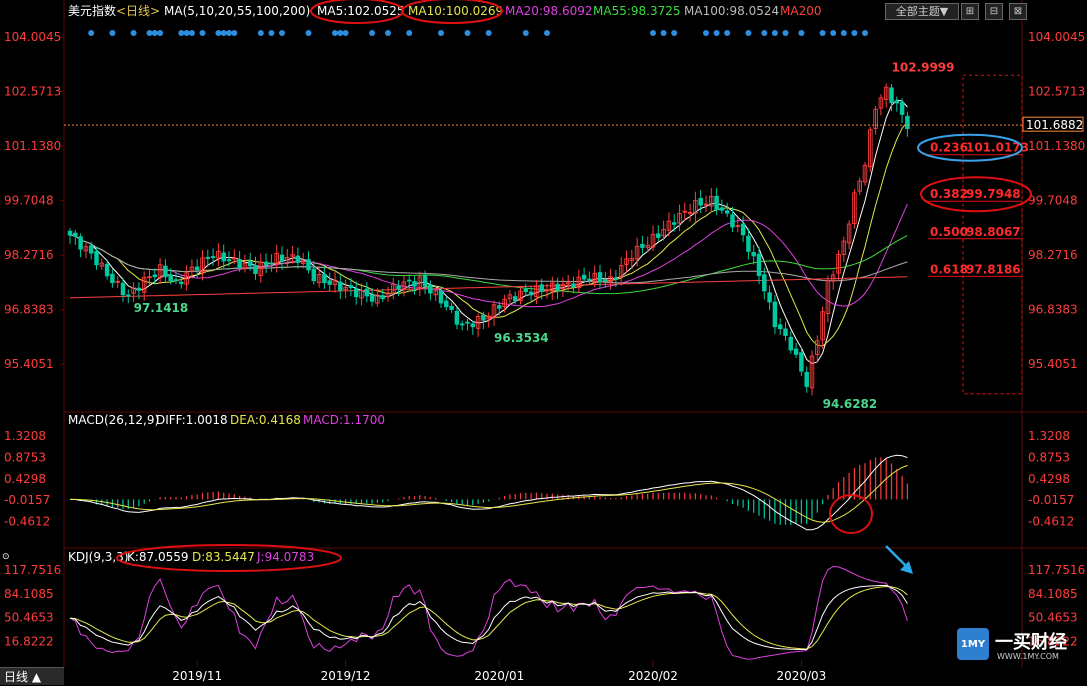 The width and height of the screenshot is (1087, 686). Describe the element at coordinates (973, 644) in the screenshot. I see `brand-mark-icon: 1MY` at that location.